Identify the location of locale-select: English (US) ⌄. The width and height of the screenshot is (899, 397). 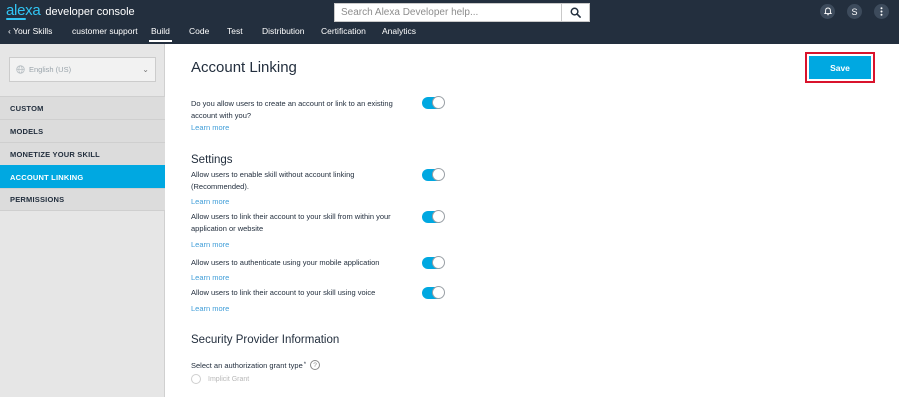
(82, 69).